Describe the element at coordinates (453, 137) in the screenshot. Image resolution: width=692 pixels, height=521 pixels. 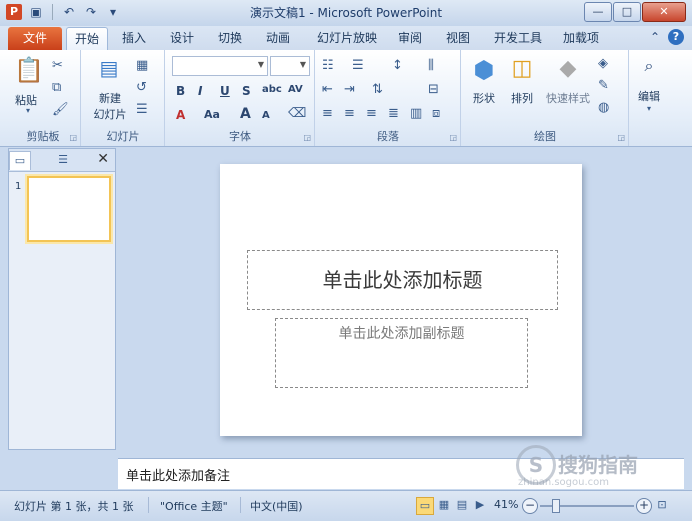
I see `paragraph-launcher-icon: ◲` at that location.